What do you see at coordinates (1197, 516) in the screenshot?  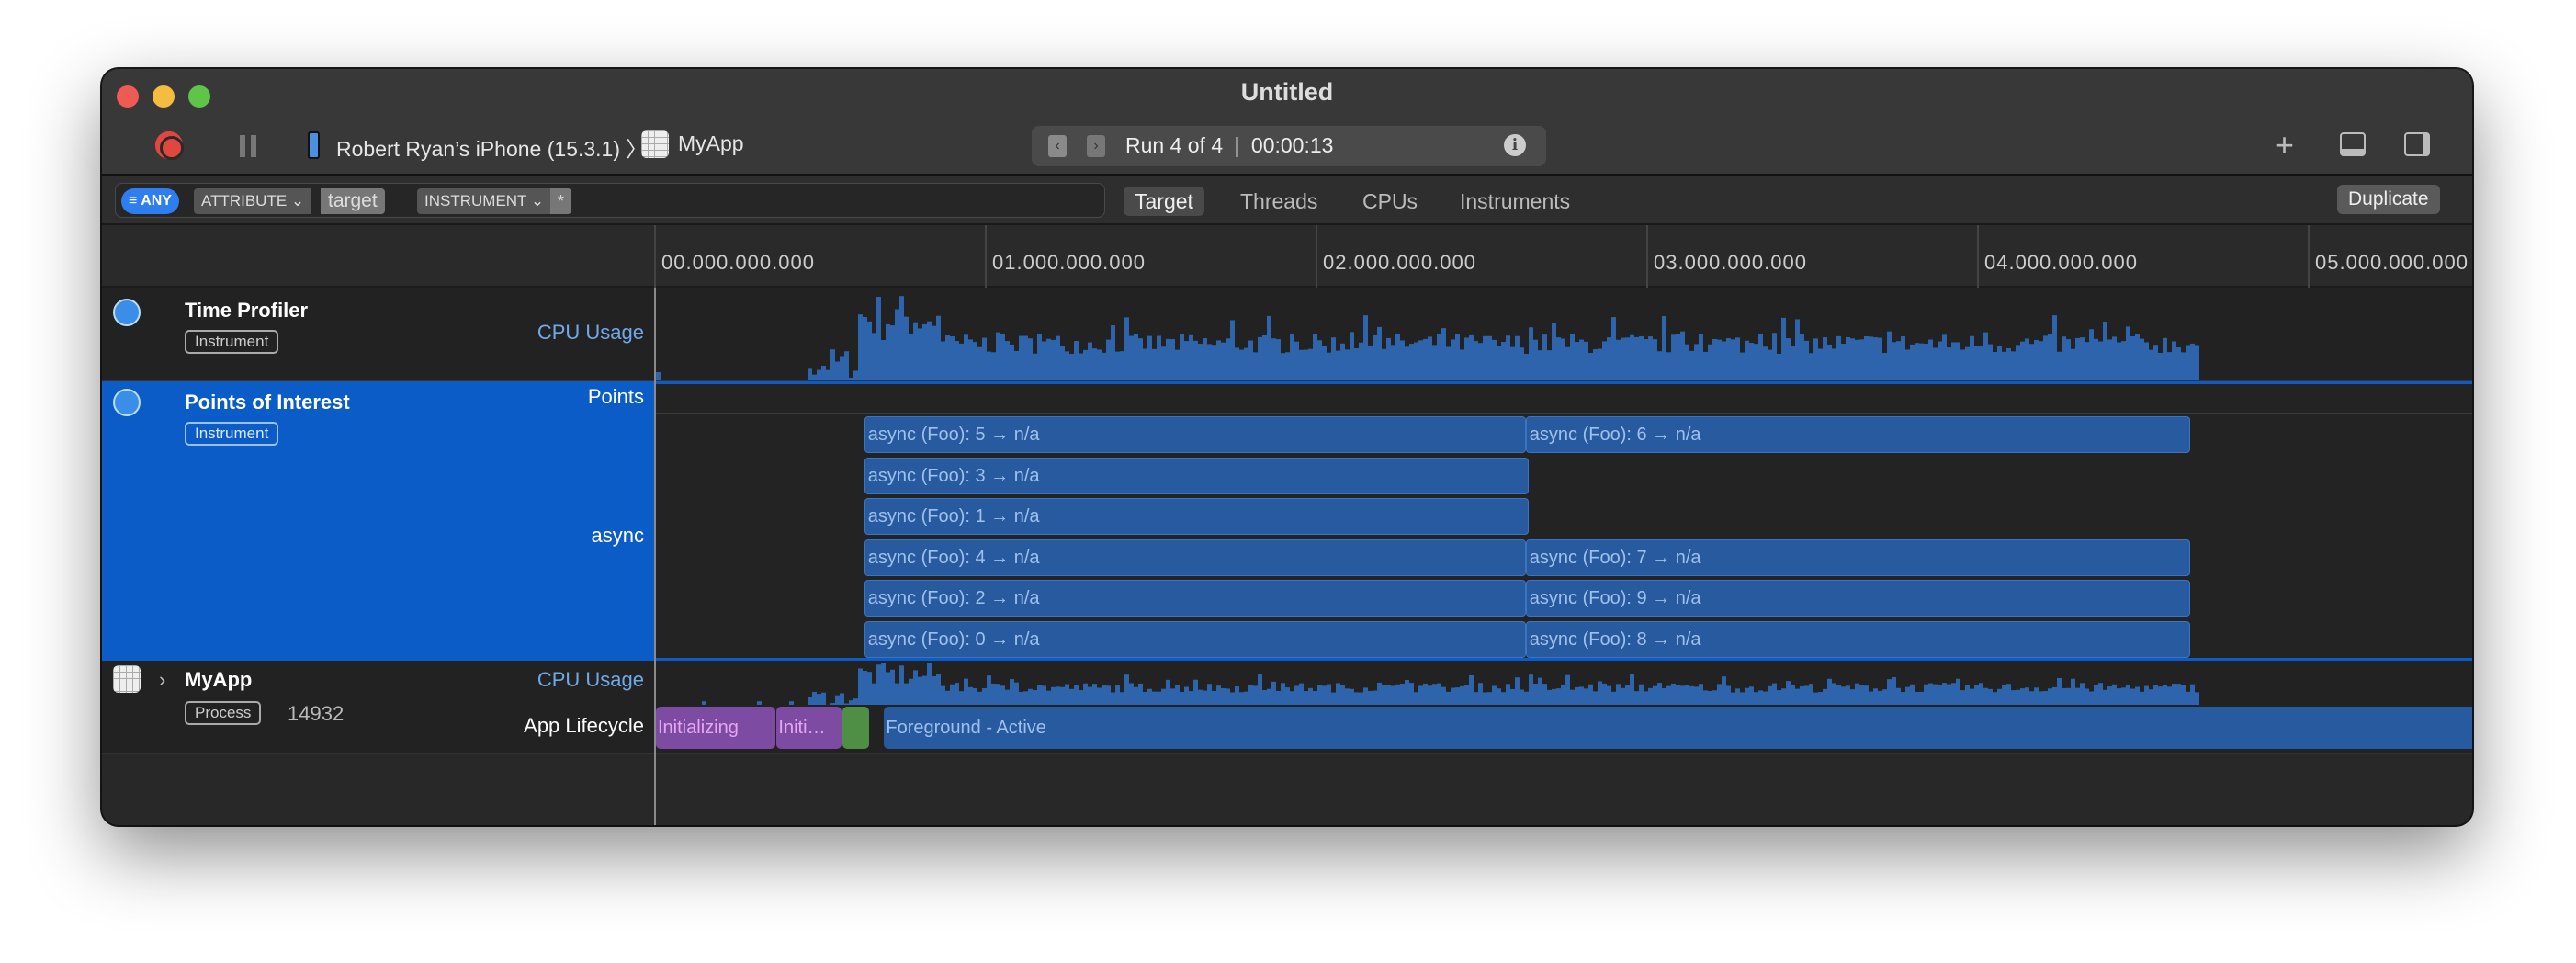 I see `poi-interval: async (Foo): 1 → n/a` at bounding box center [1197, 516].